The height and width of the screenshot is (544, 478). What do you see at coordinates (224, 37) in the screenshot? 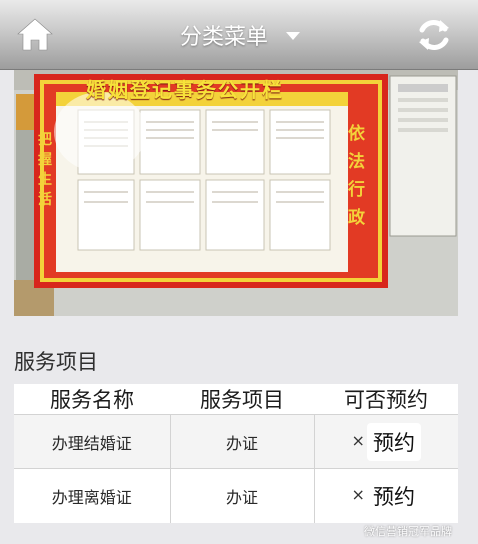
I see `category-menu-label: 分类菜单` at bounding box center [224, 37].